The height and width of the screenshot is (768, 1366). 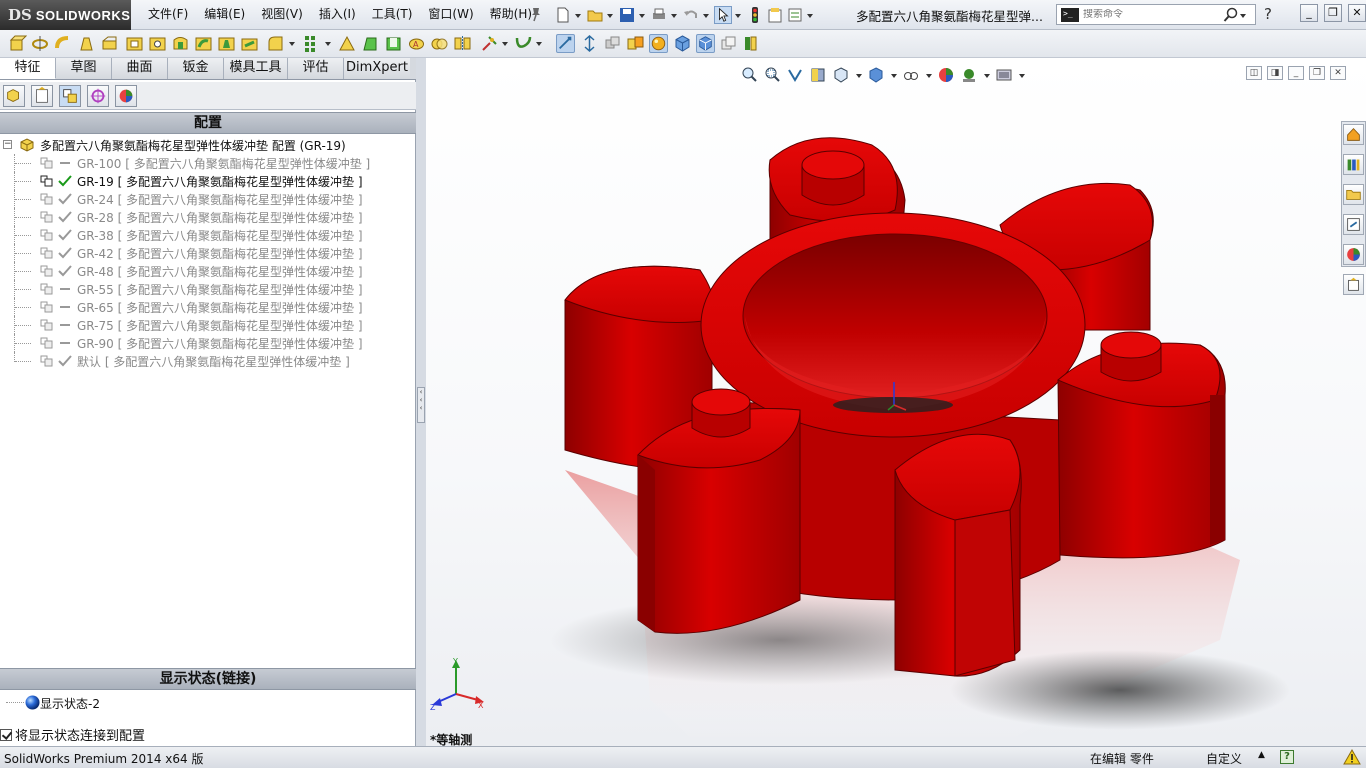 I want to click on zoom-to-area-icon, so click(x=772, y=75).